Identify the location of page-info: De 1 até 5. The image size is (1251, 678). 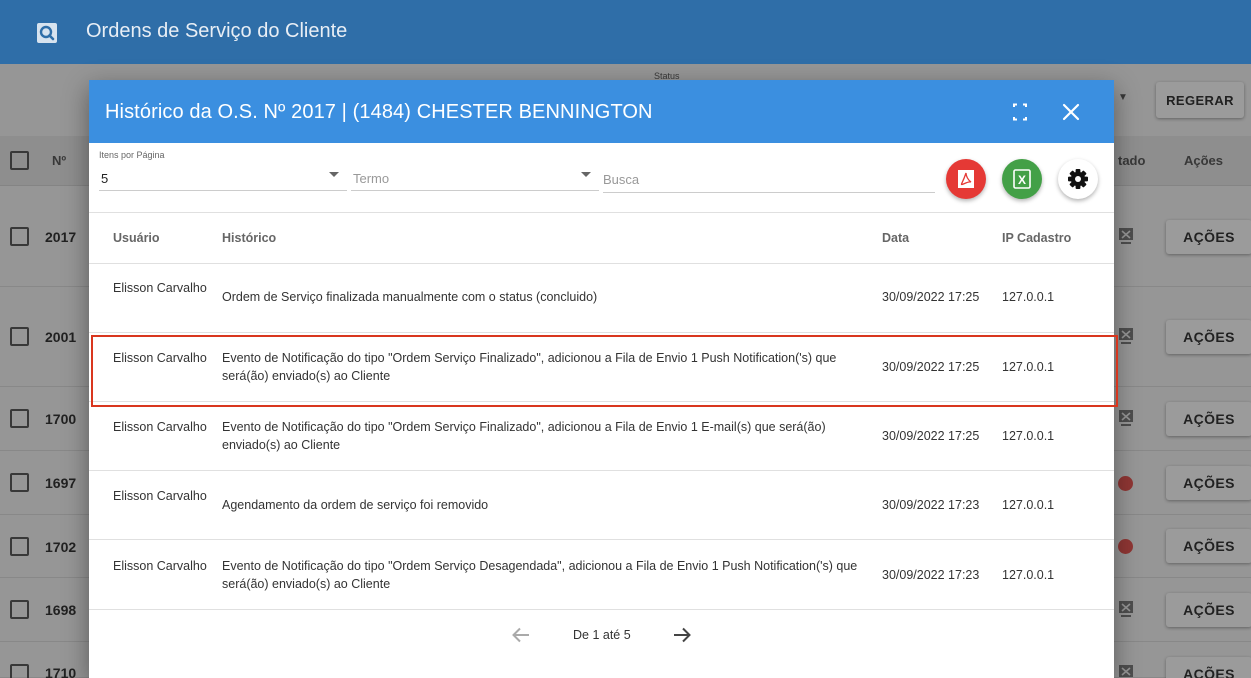
(602, 635).